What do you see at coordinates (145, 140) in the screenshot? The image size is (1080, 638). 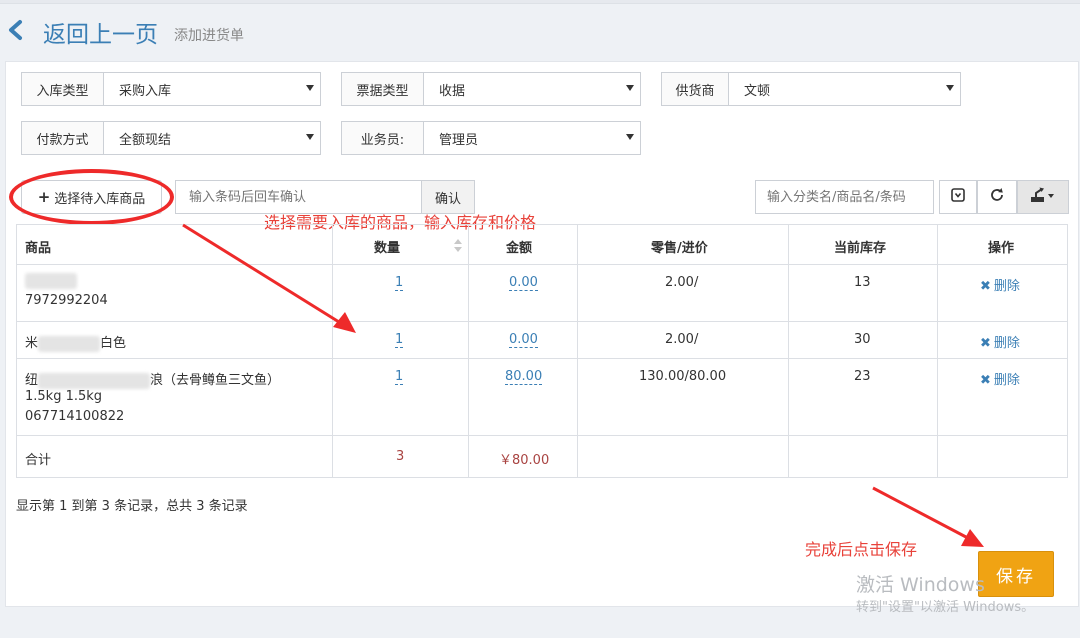 I see `payment-method-value: 全额现结` at bounding box center [145, 140].